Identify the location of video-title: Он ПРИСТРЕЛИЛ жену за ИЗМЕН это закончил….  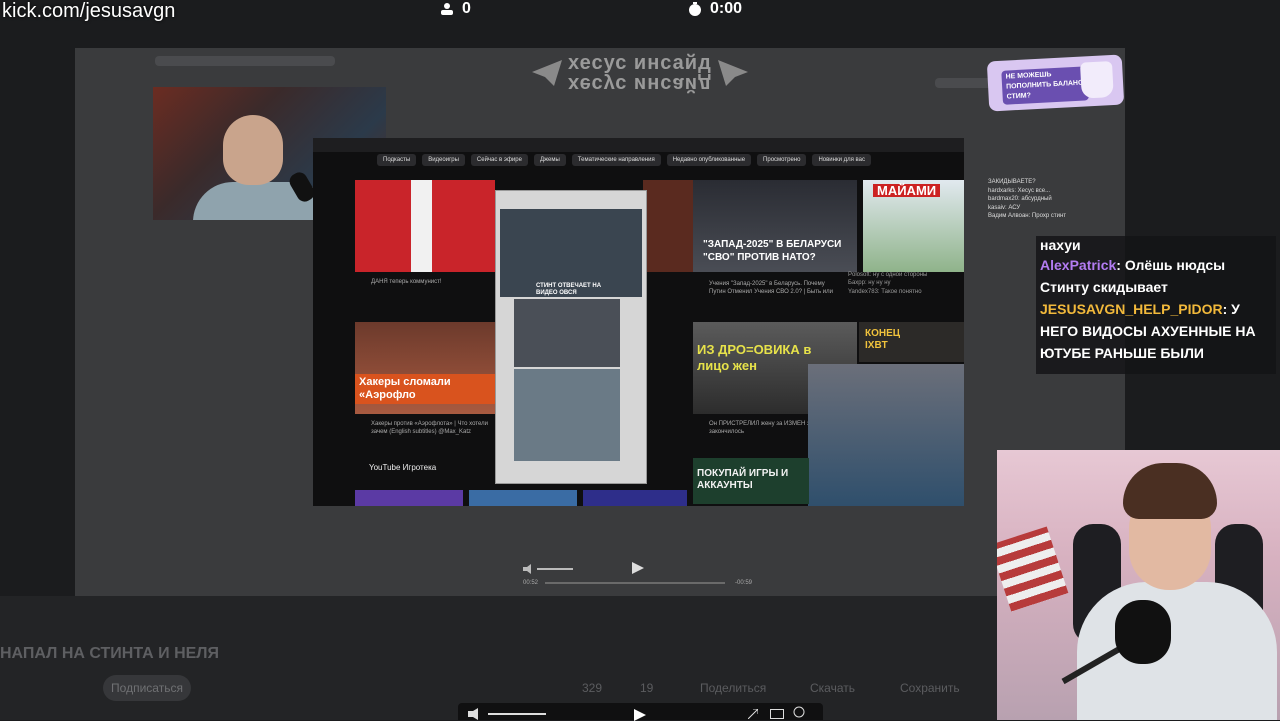
(764, 428).